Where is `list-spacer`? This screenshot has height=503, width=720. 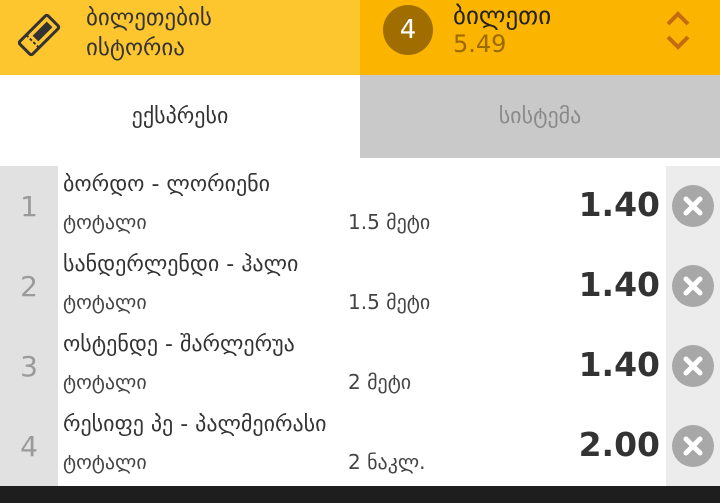
list-spacer is located at coordinates (360, 162).